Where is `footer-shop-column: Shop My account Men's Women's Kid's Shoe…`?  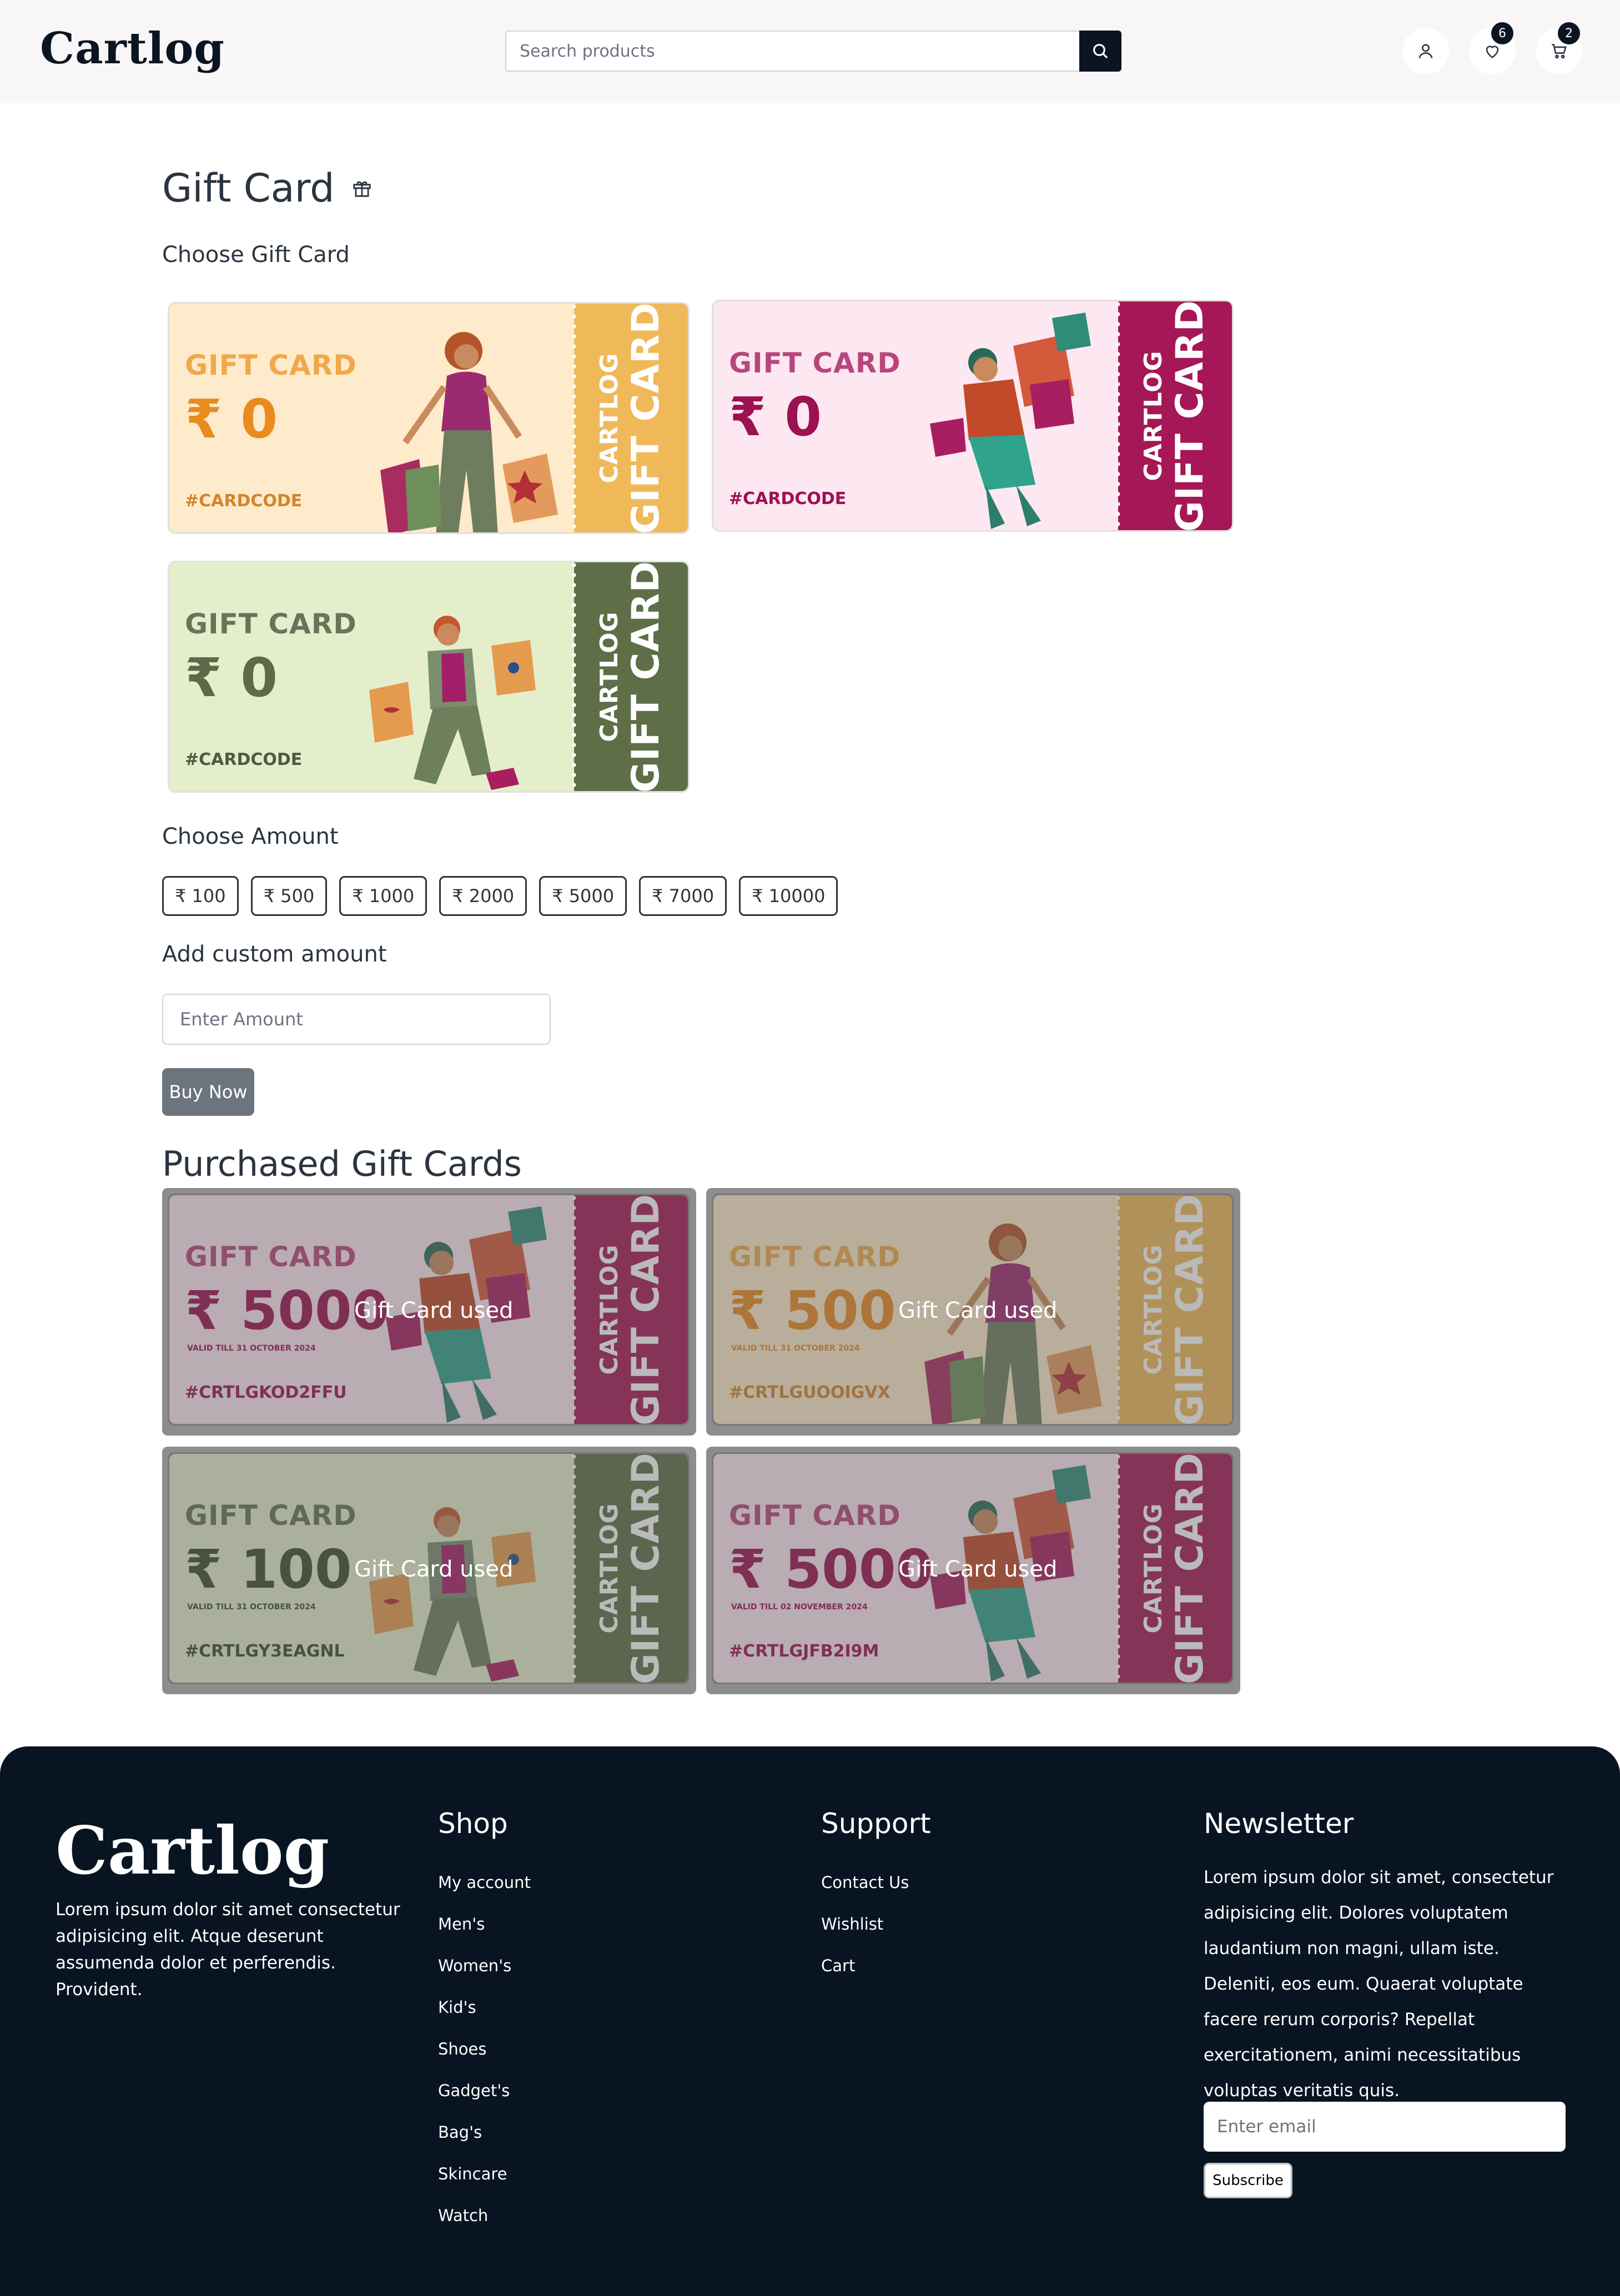 footer-shop-column: Shop My account Men's Women's Kid's Shoe… is located at coordinates (484, 2022).